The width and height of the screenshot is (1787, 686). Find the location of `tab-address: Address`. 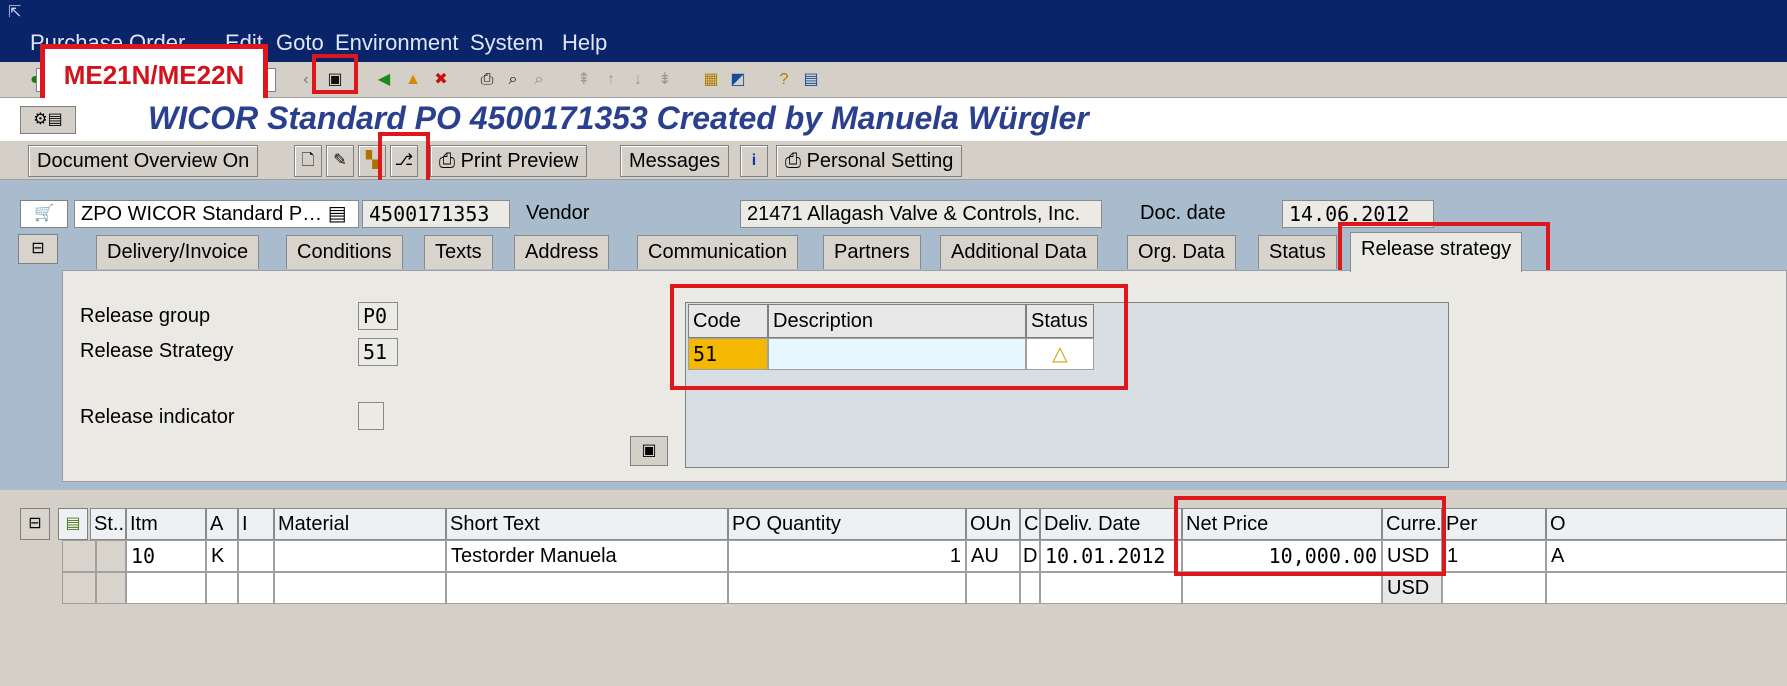

tab-address: Address is located at coordinates (562, 252).